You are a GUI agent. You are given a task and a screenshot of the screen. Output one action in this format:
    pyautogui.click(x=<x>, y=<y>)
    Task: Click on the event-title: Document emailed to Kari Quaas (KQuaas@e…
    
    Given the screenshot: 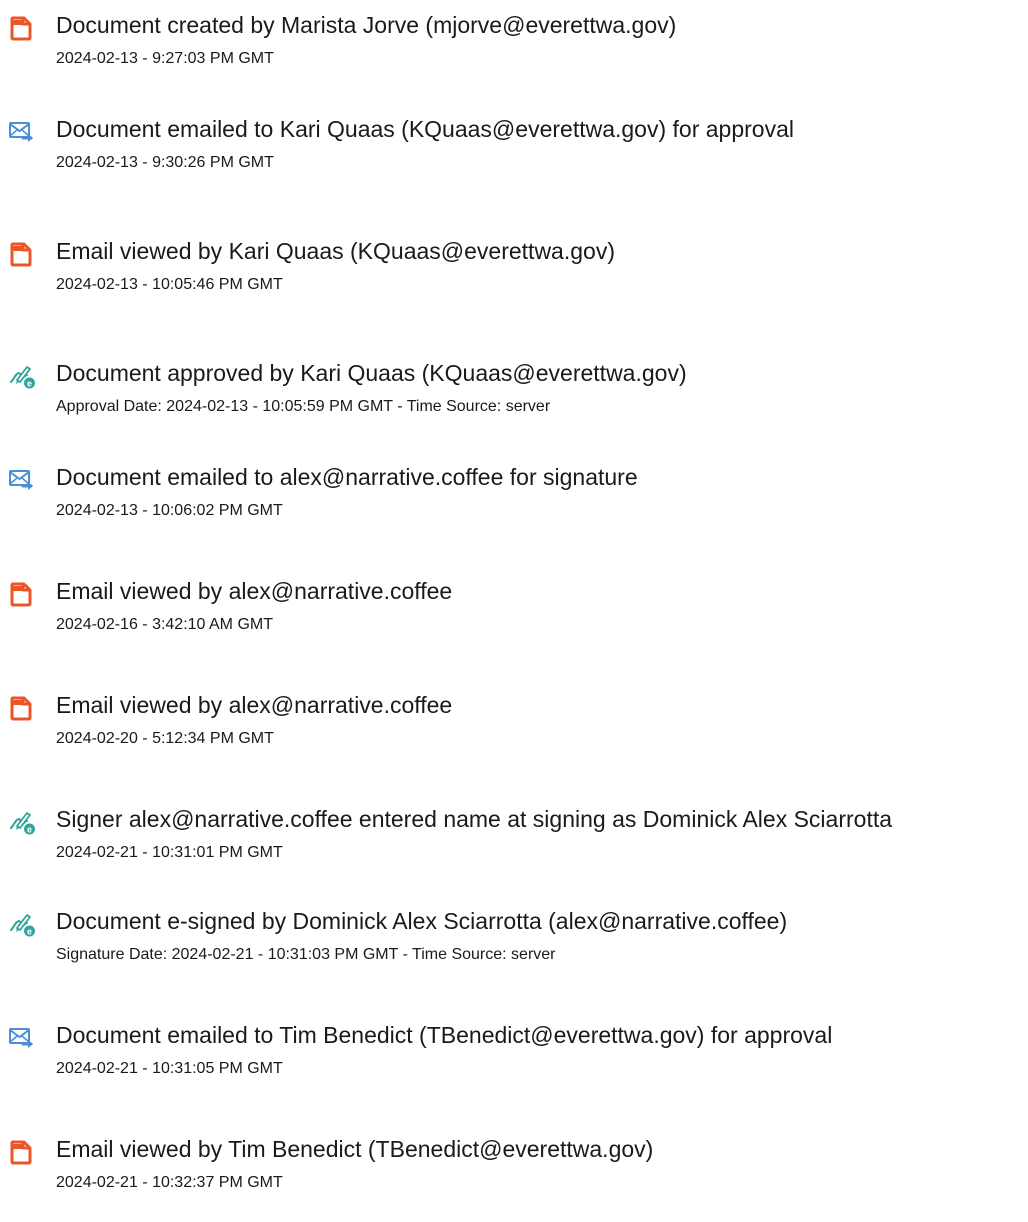 What is the action you would take?
    pyautogui.click(x=425, y=129)
    